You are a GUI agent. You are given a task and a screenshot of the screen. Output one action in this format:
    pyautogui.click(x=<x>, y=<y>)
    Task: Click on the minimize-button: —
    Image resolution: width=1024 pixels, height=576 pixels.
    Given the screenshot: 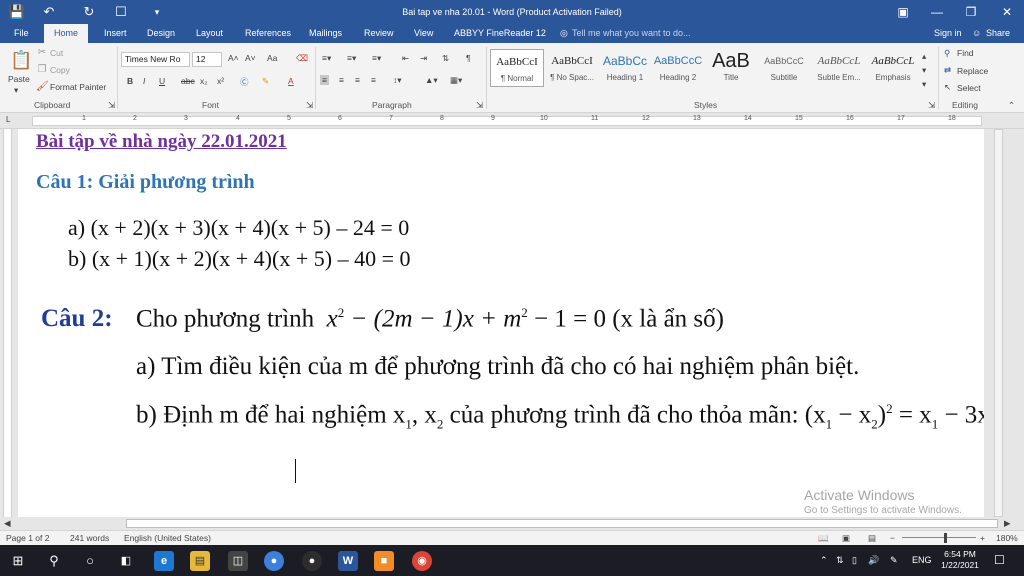 What is the action you would take?
    pyautogui.click(x=937, y=12)
    